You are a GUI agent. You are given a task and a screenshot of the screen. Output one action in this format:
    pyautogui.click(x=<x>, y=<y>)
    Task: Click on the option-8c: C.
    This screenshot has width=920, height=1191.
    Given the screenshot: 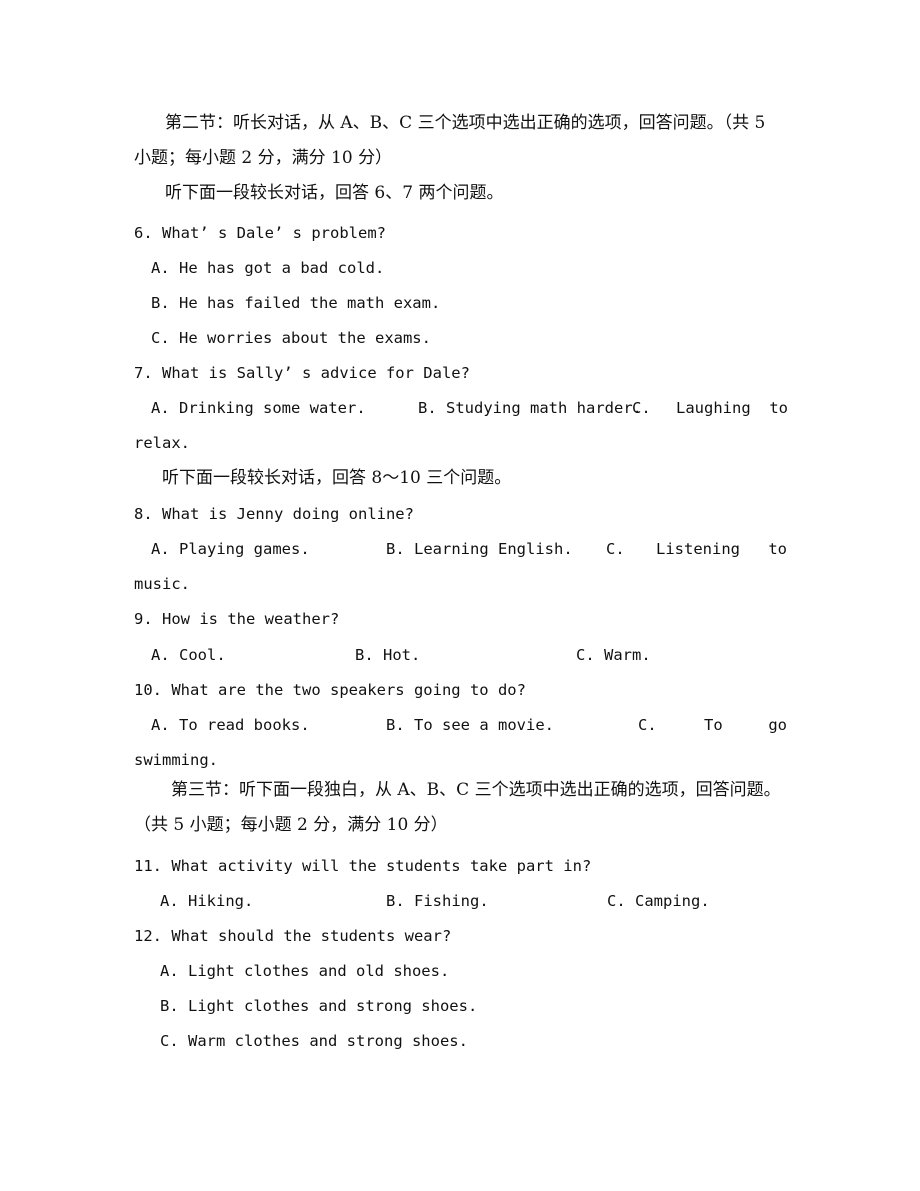 What is the action you would take?
    pyautogui.click(x=615, y=549)
    